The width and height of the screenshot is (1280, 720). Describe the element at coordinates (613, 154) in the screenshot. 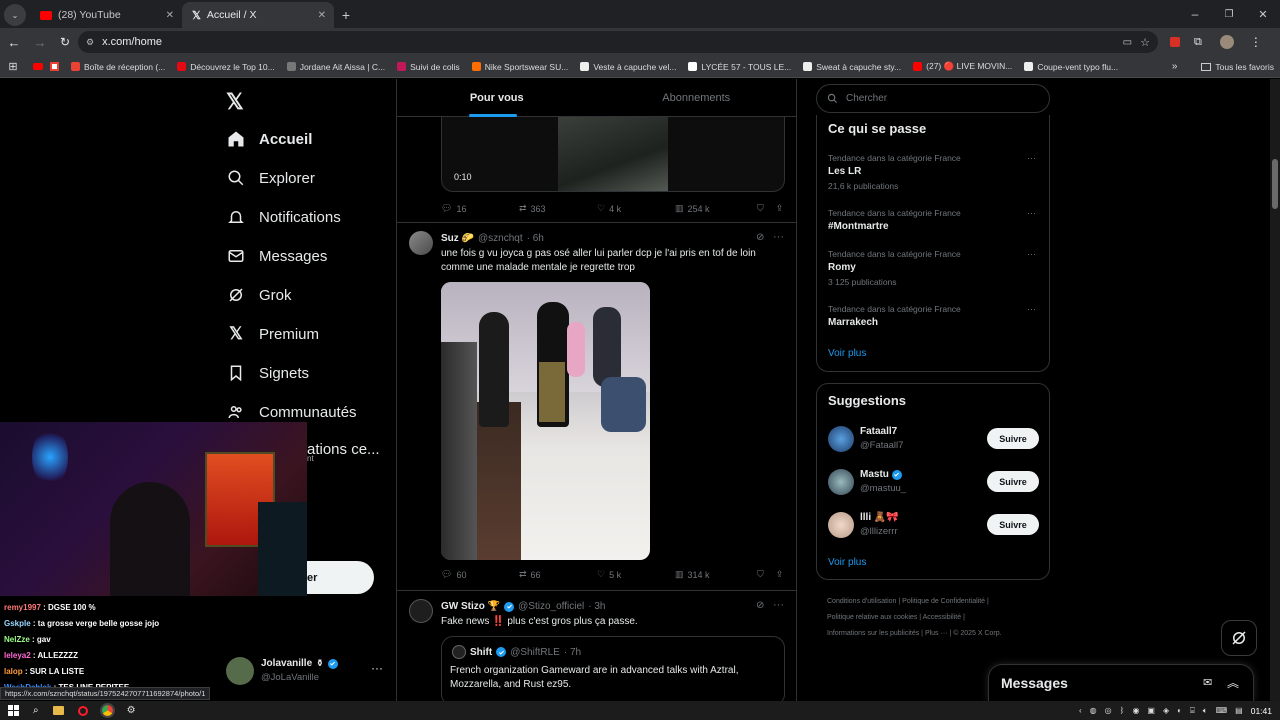

I see `tweet-video: 0:10` at that location.